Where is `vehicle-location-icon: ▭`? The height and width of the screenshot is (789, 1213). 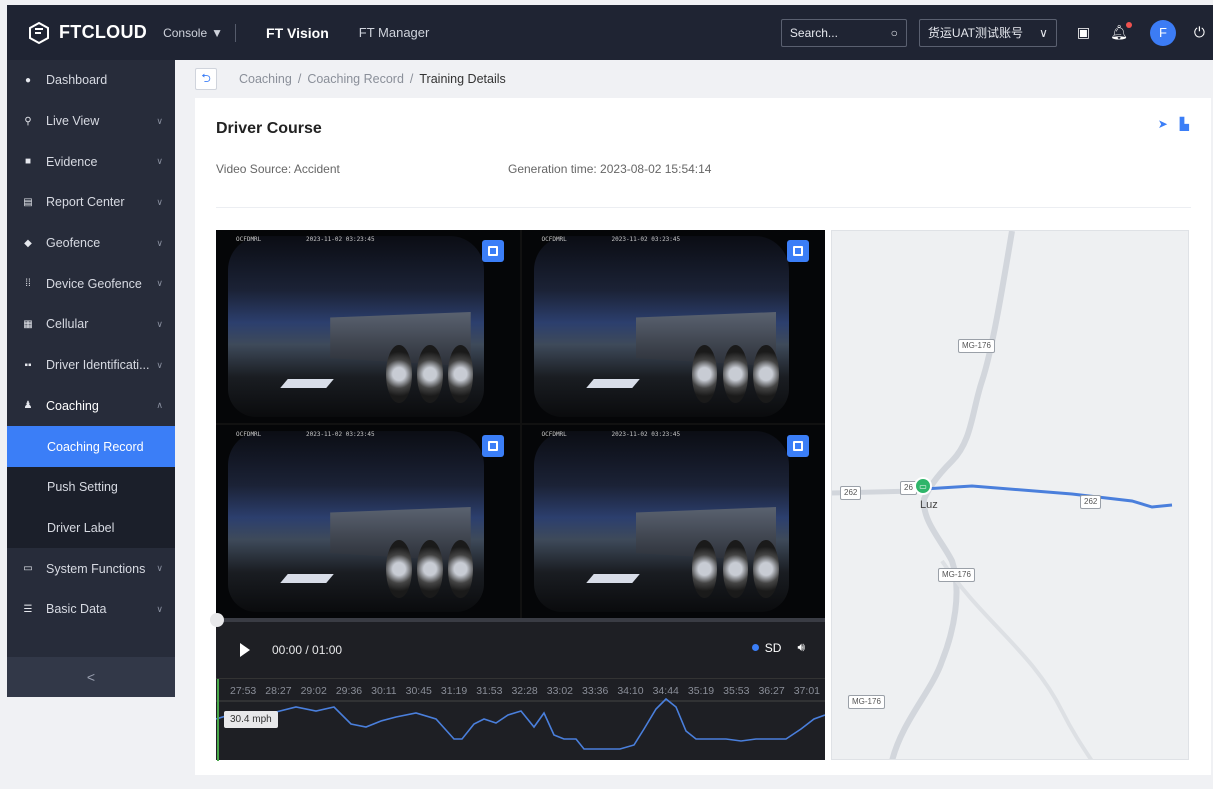 vehicle-location-icon: ▭ is located at coordinates (923, 486).